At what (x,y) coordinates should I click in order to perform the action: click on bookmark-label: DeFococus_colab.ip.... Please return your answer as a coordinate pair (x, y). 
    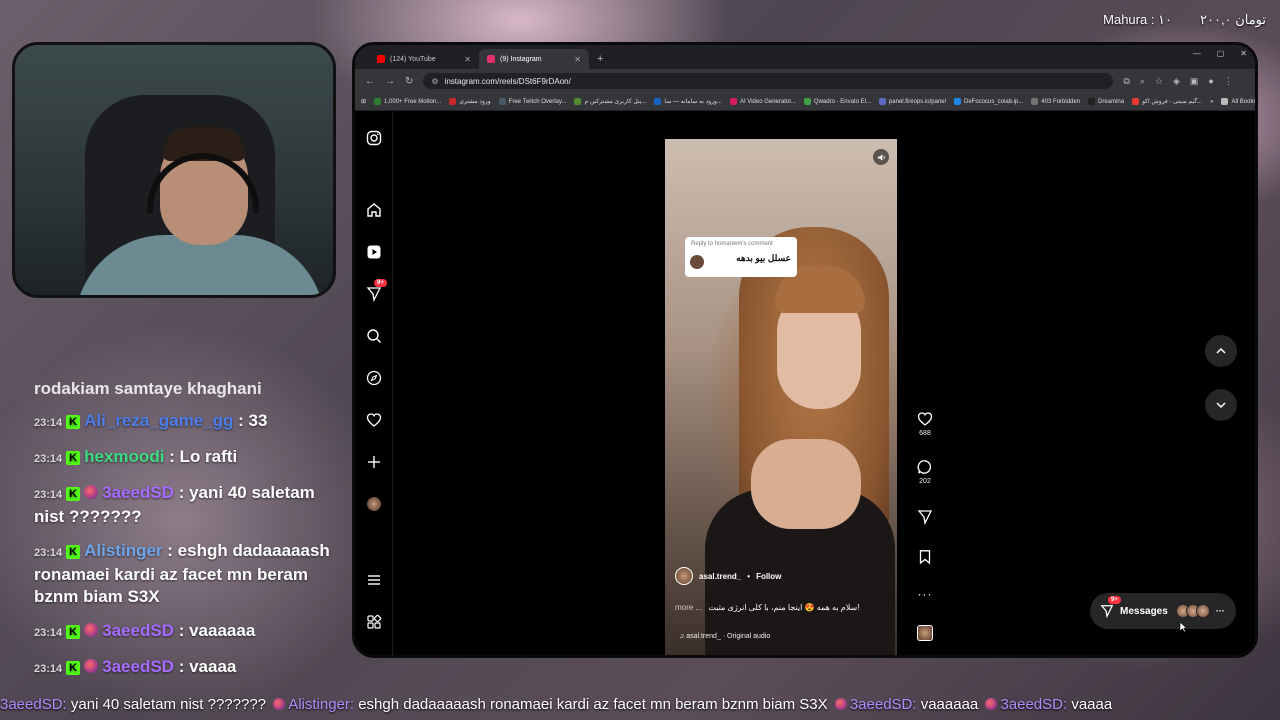
    Looking at the image, I should click on (993, 101).